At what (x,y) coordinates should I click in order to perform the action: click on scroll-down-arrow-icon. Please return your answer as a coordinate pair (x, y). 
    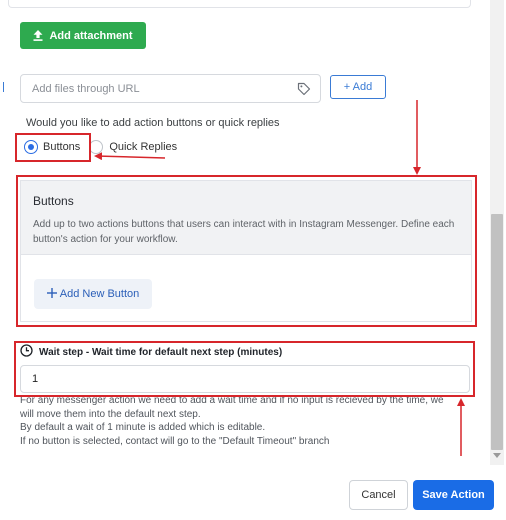
    Looking at the image, I should click on (497, 455).